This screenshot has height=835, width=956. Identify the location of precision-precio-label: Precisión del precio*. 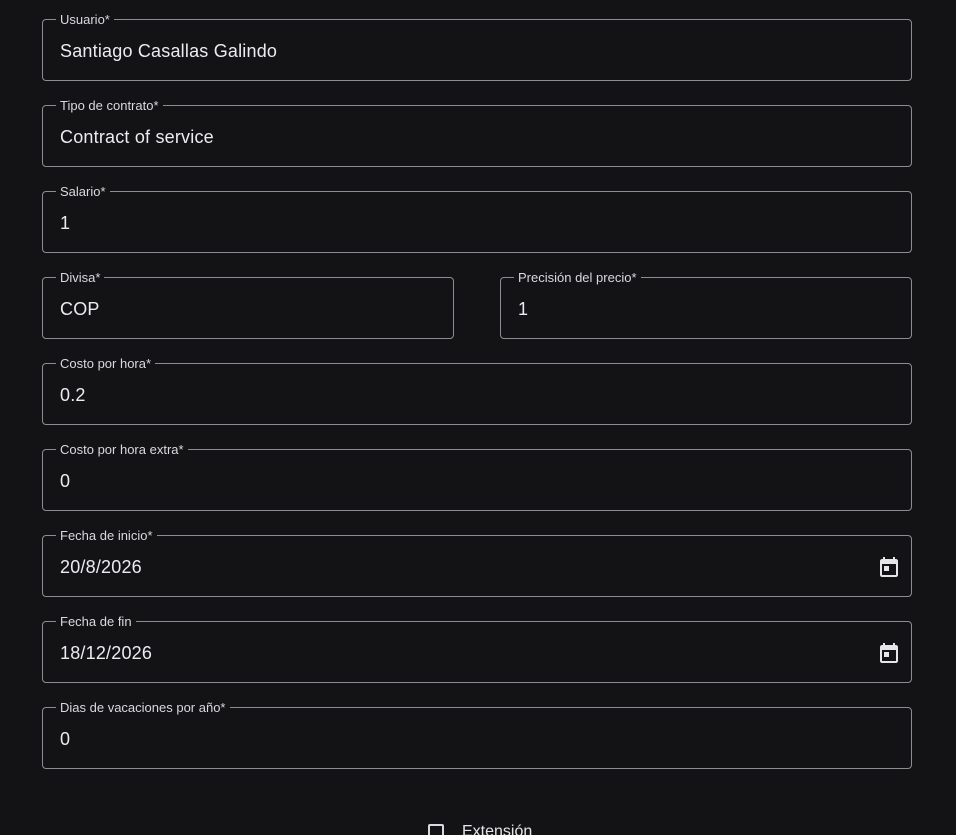
(577, 277).